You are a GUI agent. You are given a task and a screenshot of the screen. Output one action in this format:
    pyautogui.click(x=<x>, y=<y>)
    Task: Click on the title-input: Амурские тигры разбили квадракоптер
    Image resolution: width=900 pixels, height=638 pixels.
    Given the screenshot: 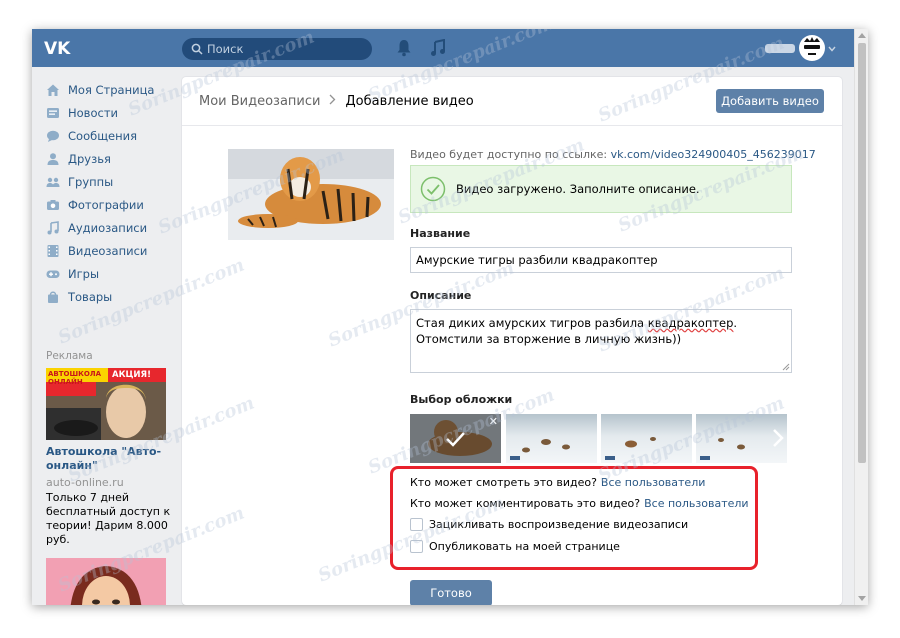 What is the action you would take?
    pyautogui.click(x=601, y=260)
    